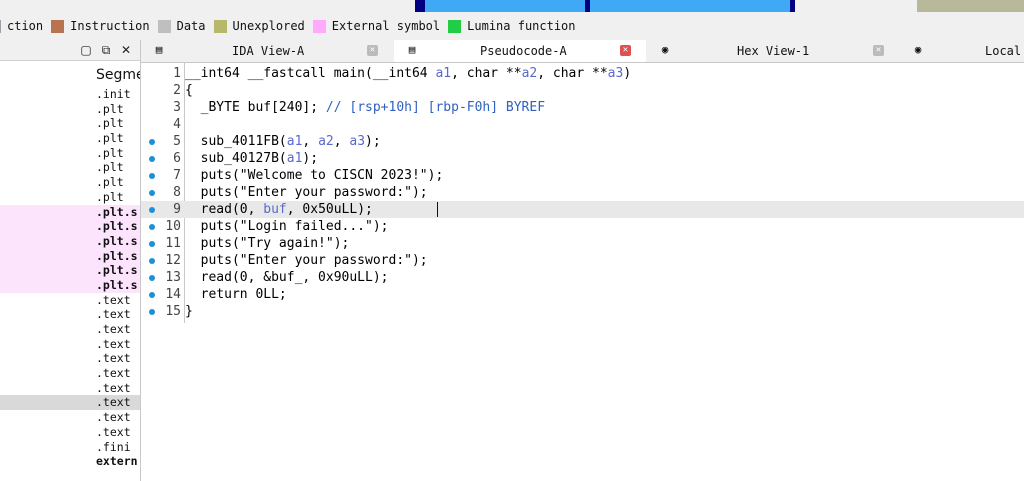 The image size is (1024, 481). What do you see at coordinates (582, 294) in the screenshot?
I see `code-line: 14 return 0LL;` at bounding box center [582, 294].